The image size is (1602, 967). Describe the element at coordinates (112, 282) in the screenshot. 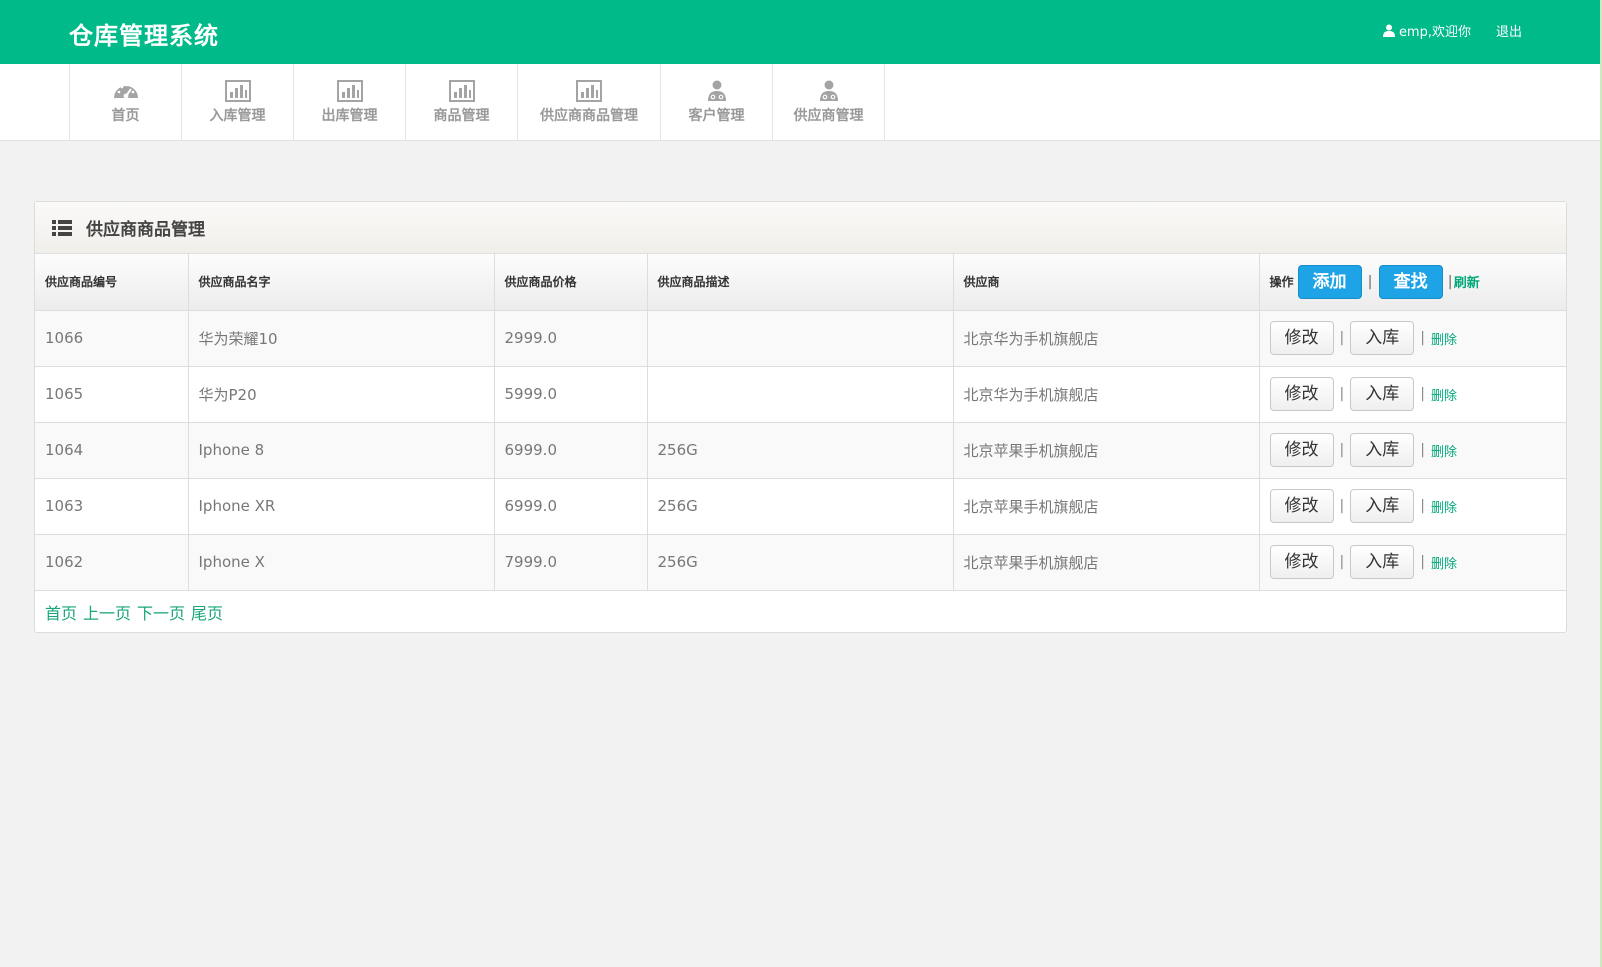

I see `col-header-id: 供应商品编号` at that location.